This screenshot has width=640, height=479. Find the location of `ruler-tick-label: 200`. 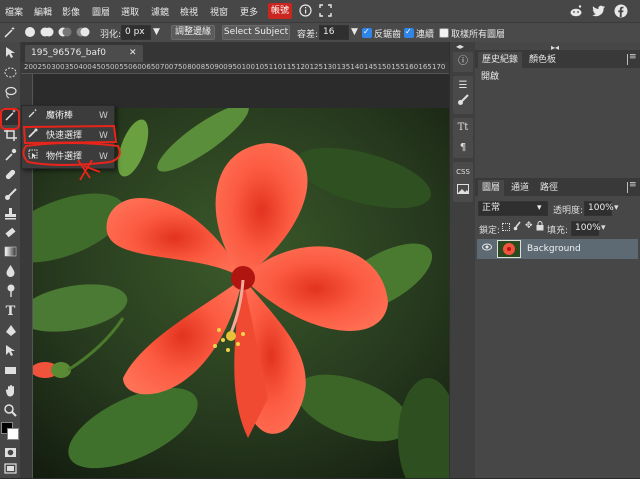

ruler-tick-label: 200 is located at coordinates (31, 67).